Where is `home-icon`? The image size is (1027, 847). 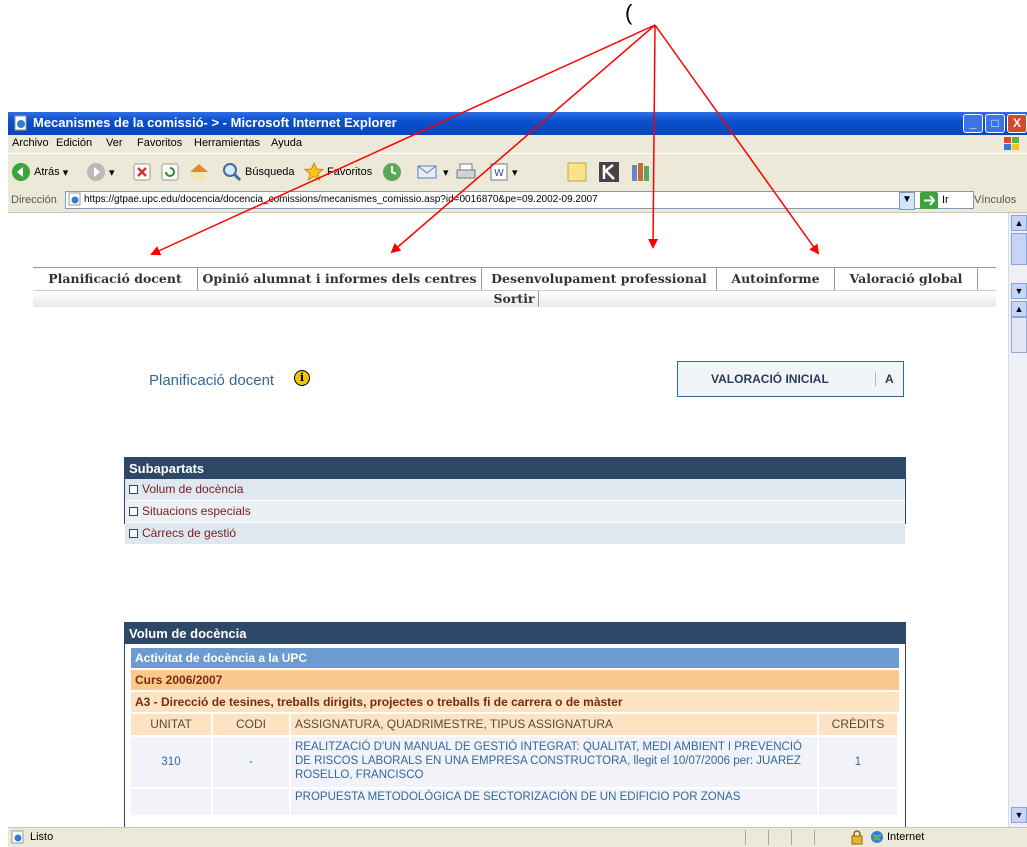
home-icon is located at coordinates (199, 172).